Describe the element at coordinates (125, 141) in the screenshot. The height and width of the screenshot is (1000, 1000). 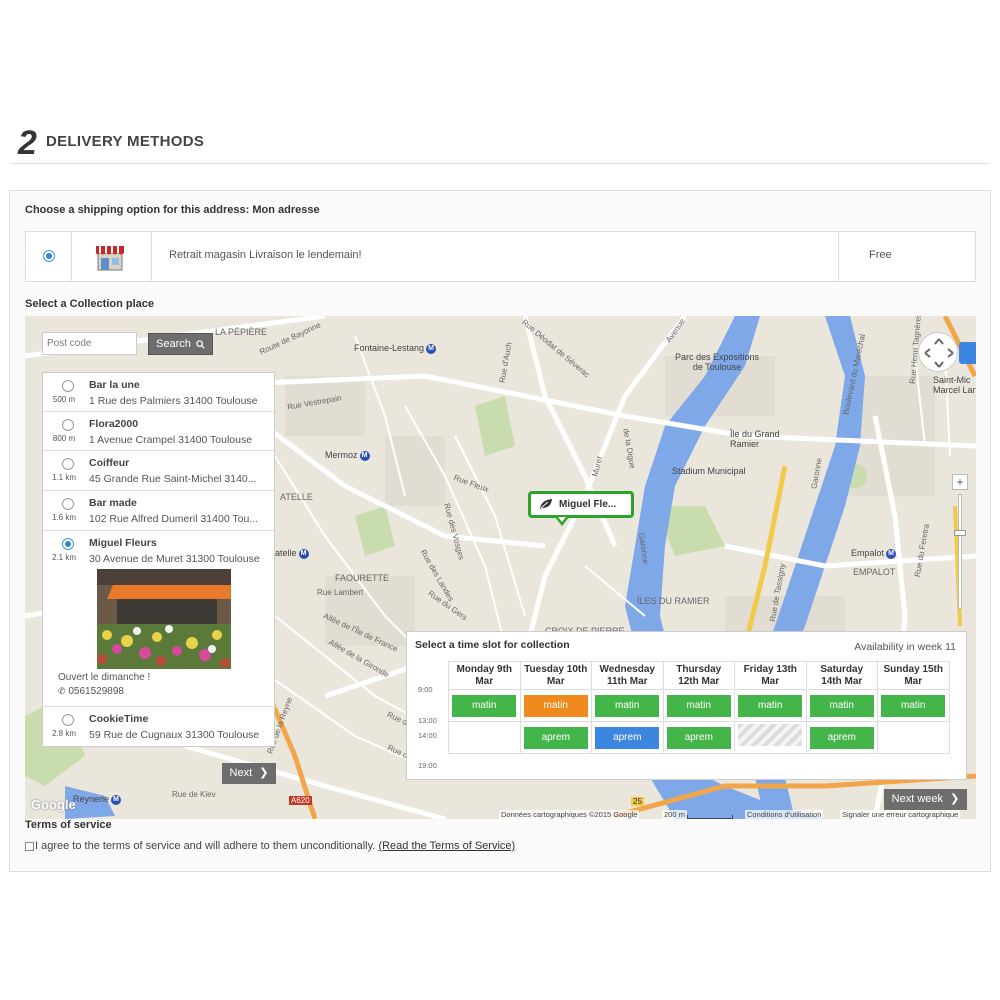
I see `step-title: DELIVERY METHODS` at that location.